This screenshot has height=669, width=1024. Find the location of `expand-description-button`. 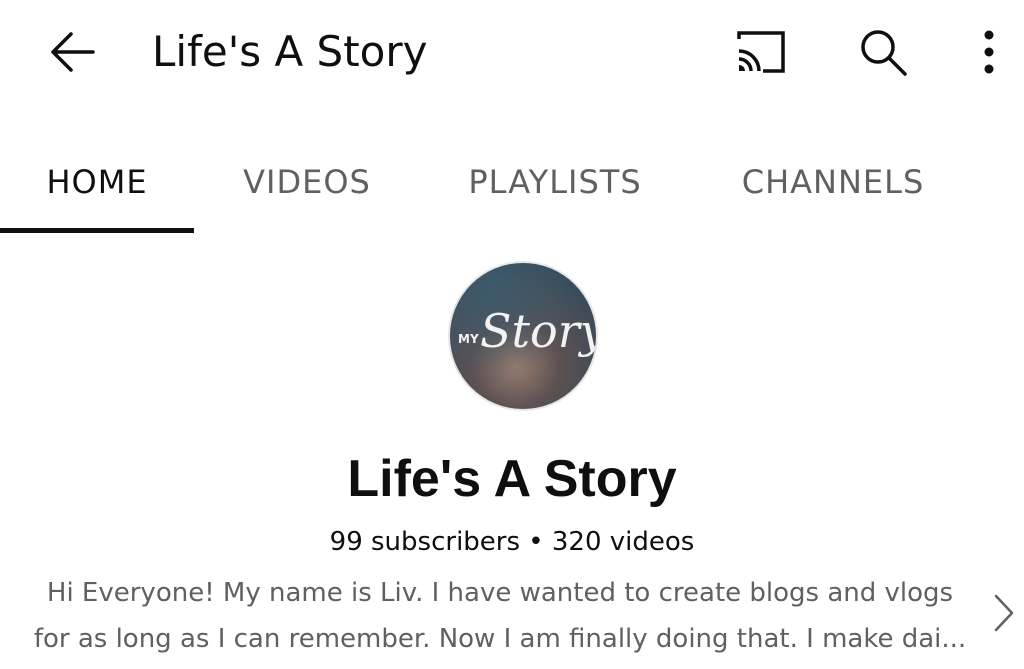

expand-description-button is located at coordinates (1004, 613).